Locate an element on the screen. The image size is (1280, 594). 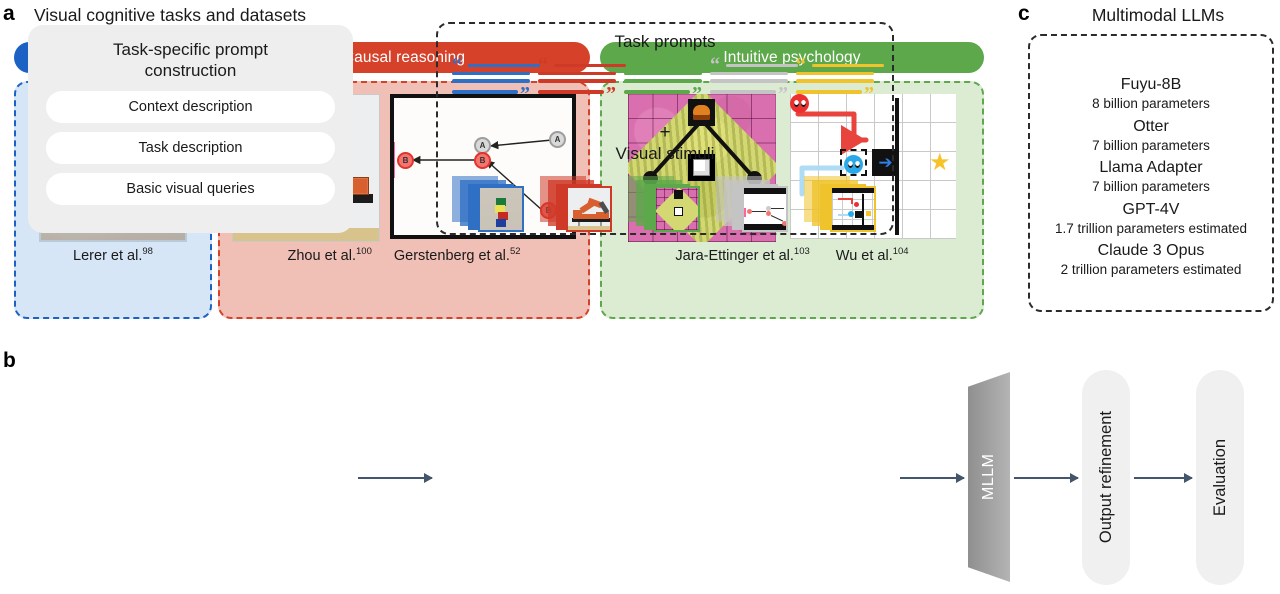
visual-stimuli-stacks-row is located at coordinates (667, 205).